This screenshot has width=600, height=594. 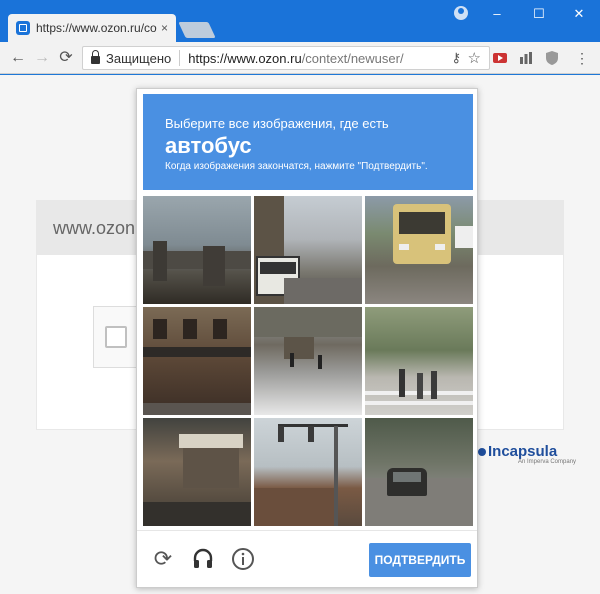 What do you see at coordinates (66, 58) in the screenshot?
I see `reload-icon: ⟳` at bounding box center [66, 58].